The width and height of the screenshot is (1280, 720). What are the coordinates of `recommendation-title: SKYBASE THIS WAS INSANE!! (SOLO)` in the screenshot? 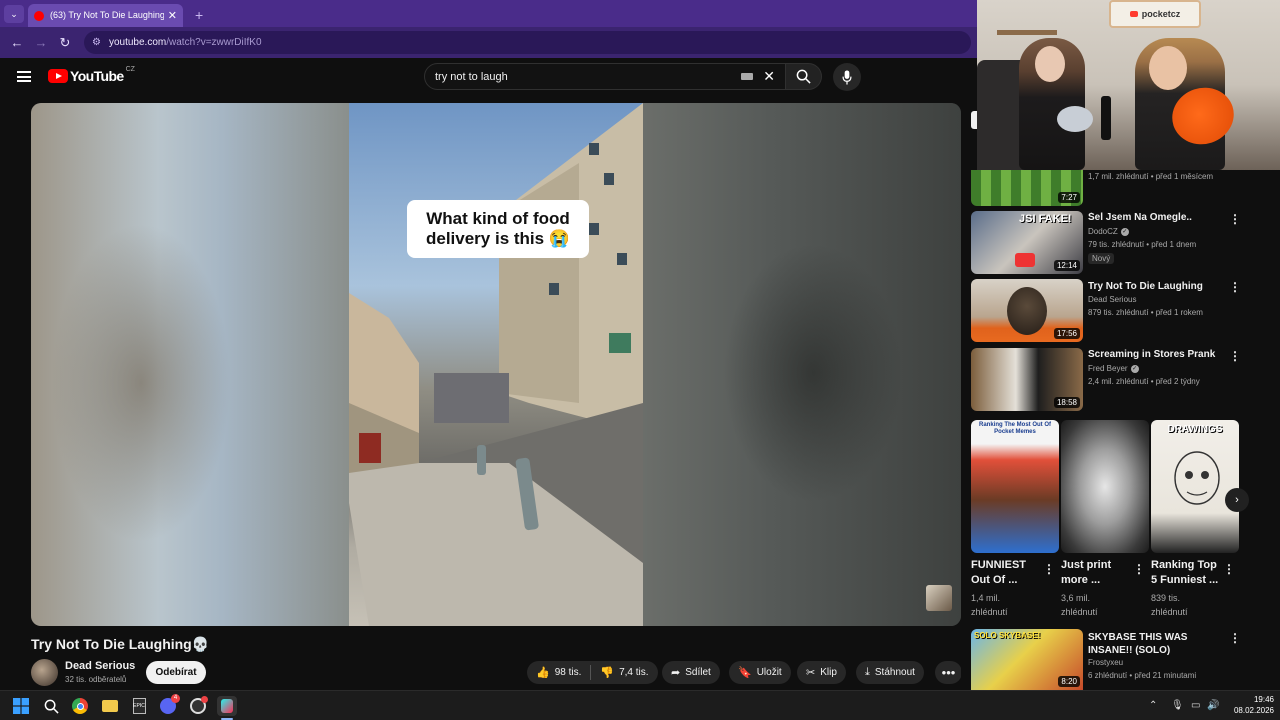 It's located at (1157, 644).